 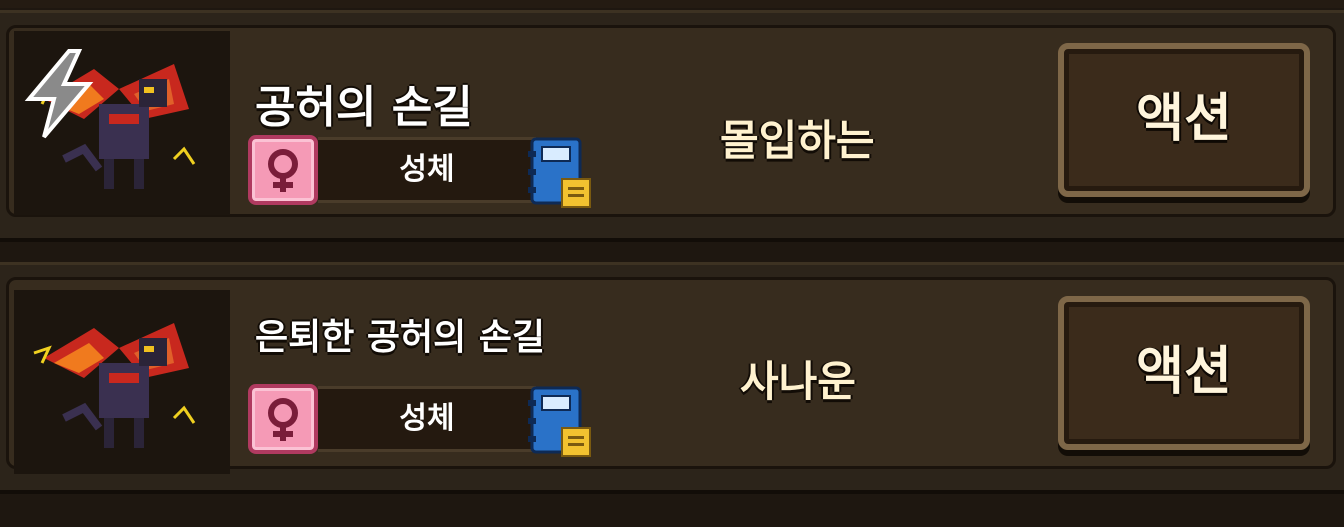 What do you see at coordinates (798, 381) in the screenshot?
I see `mood-label: 사나운` at bounding box center [798, 381].